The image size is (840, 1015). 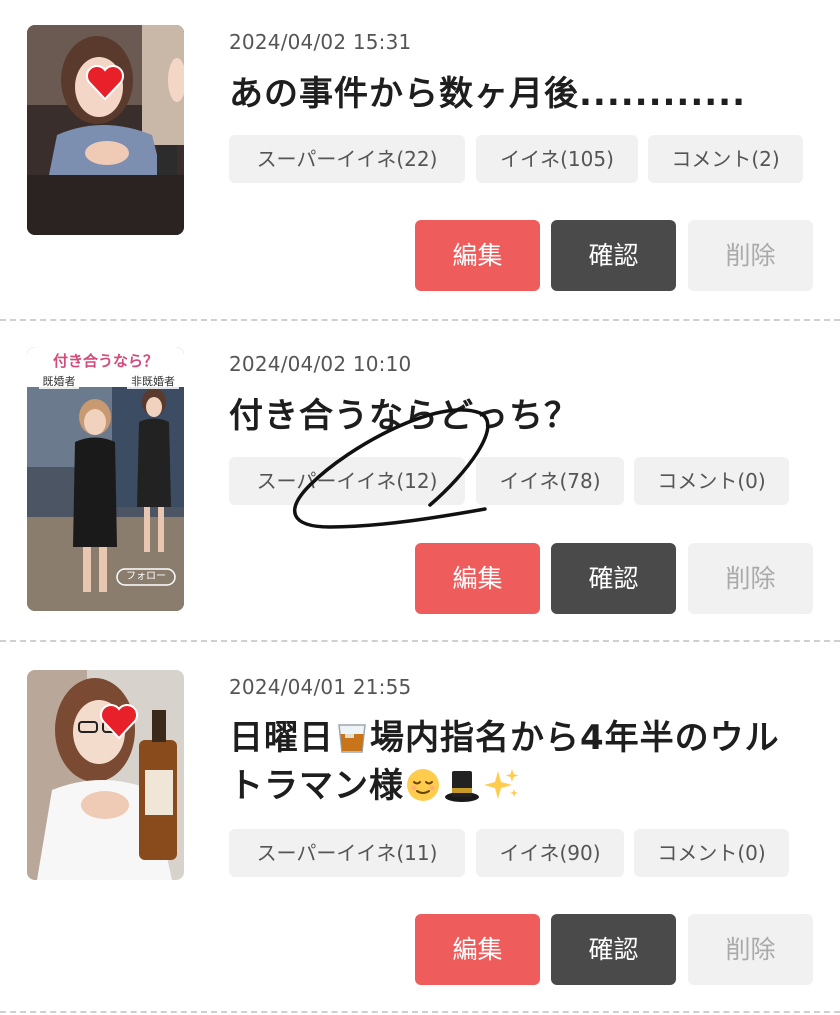 What do you see at coordinates (477, 949) in the screenshot?
I see `edit-button: 編集` at bounding box center [477, 949].